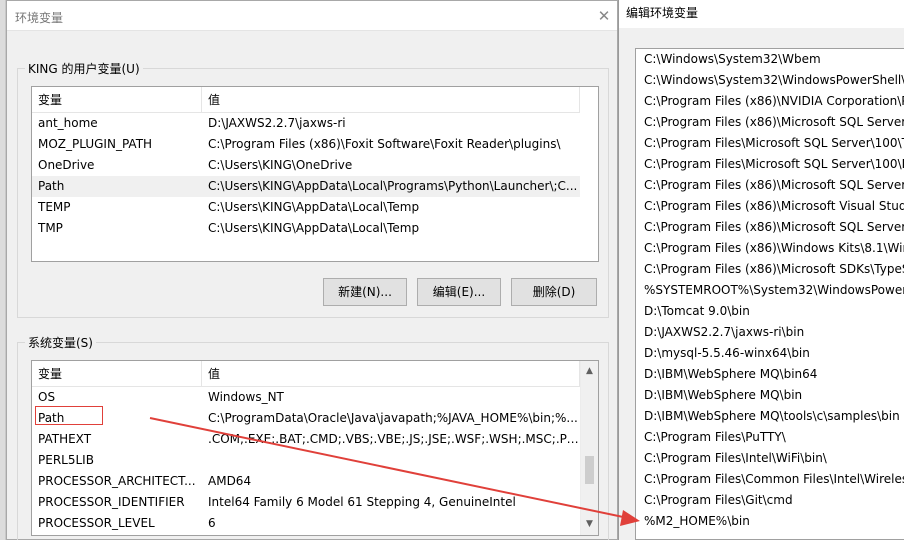 The height and width of the screenshot is (540, 904). What do you see at coordinates (774, 290) in the screenshot?
I see `list-item: %SYSTEMROOT%\System32\WindowsPowerSh` at bounding box center [774, 290].